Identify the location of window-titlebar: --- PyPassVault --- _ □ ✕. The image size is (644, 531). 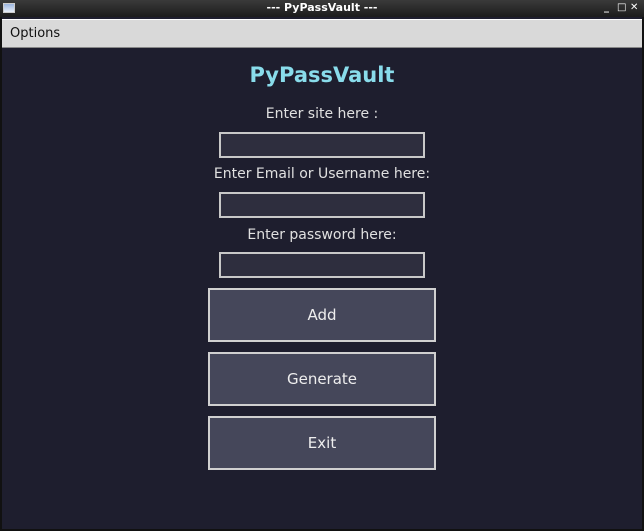
(322, 8).